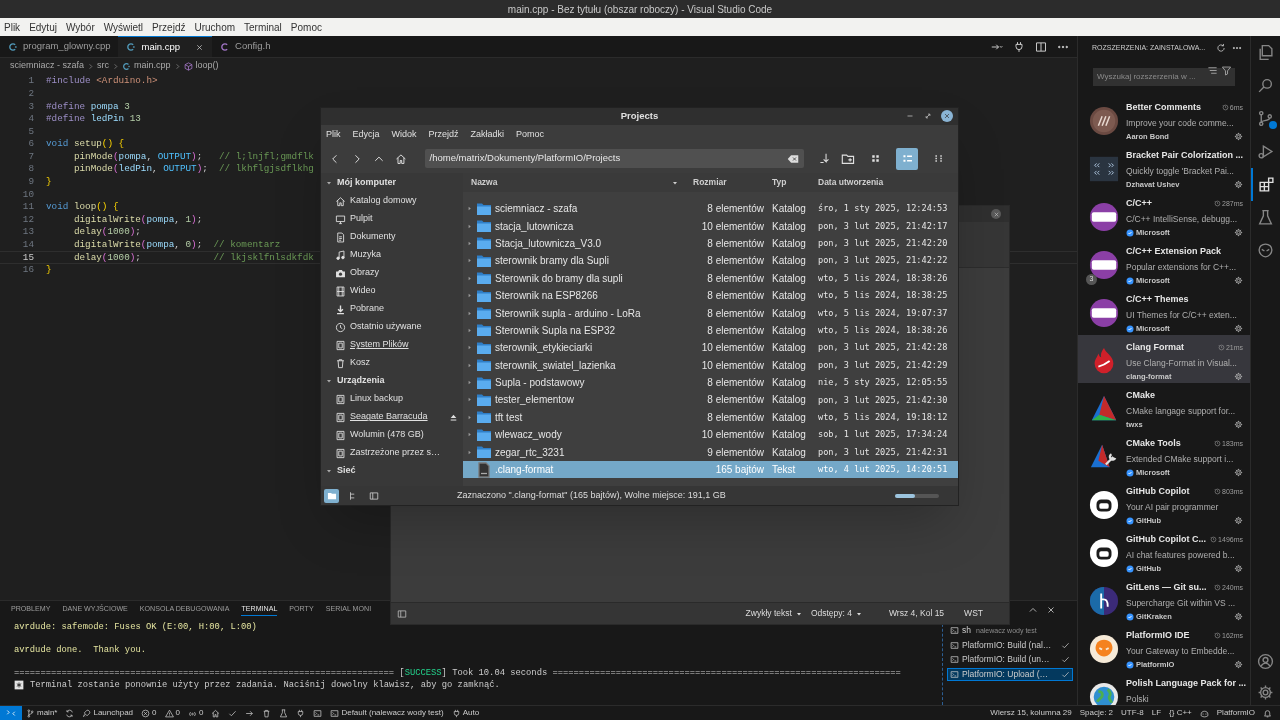 This screenshot has height=720, width=1280. Describe the element at coordinates (1266, 184) in the screenshot. I see `extensions-icon` at that location.